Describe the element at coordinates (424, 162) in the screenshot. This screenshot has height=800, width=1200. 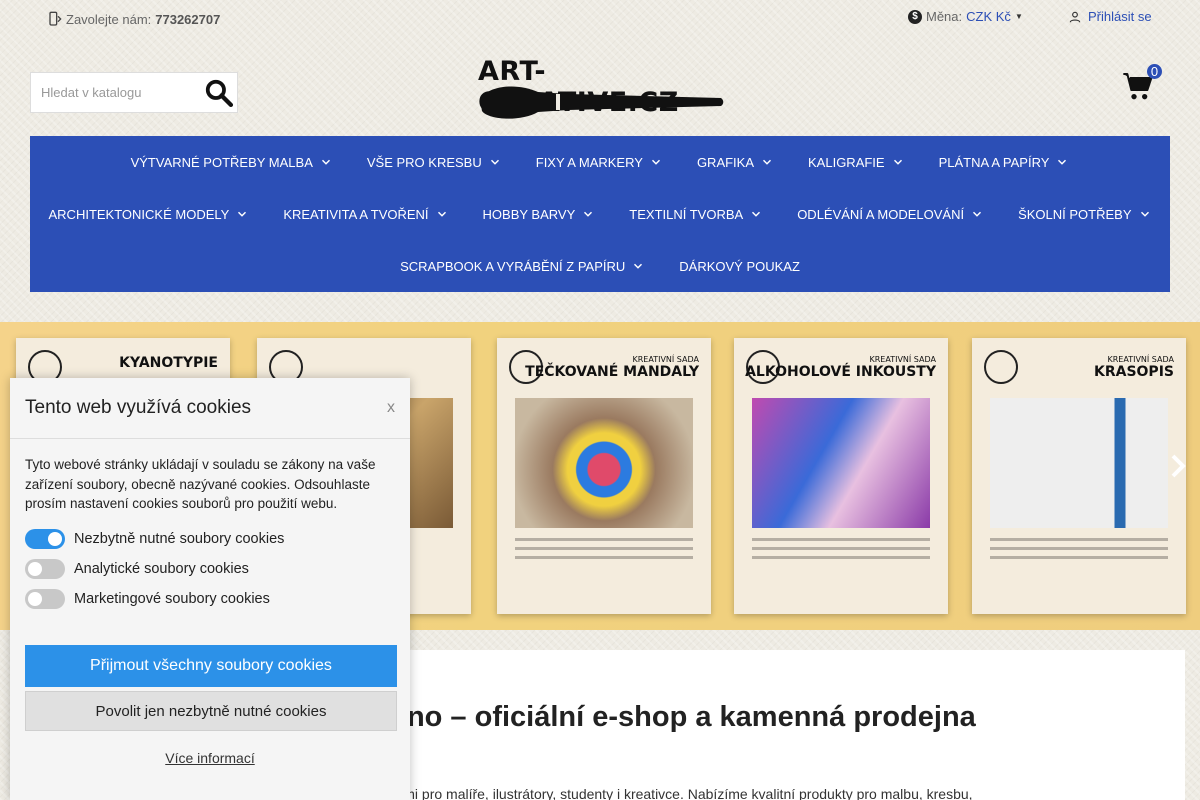
I see `nav-item-label: Vše pro kresbu` at that location.